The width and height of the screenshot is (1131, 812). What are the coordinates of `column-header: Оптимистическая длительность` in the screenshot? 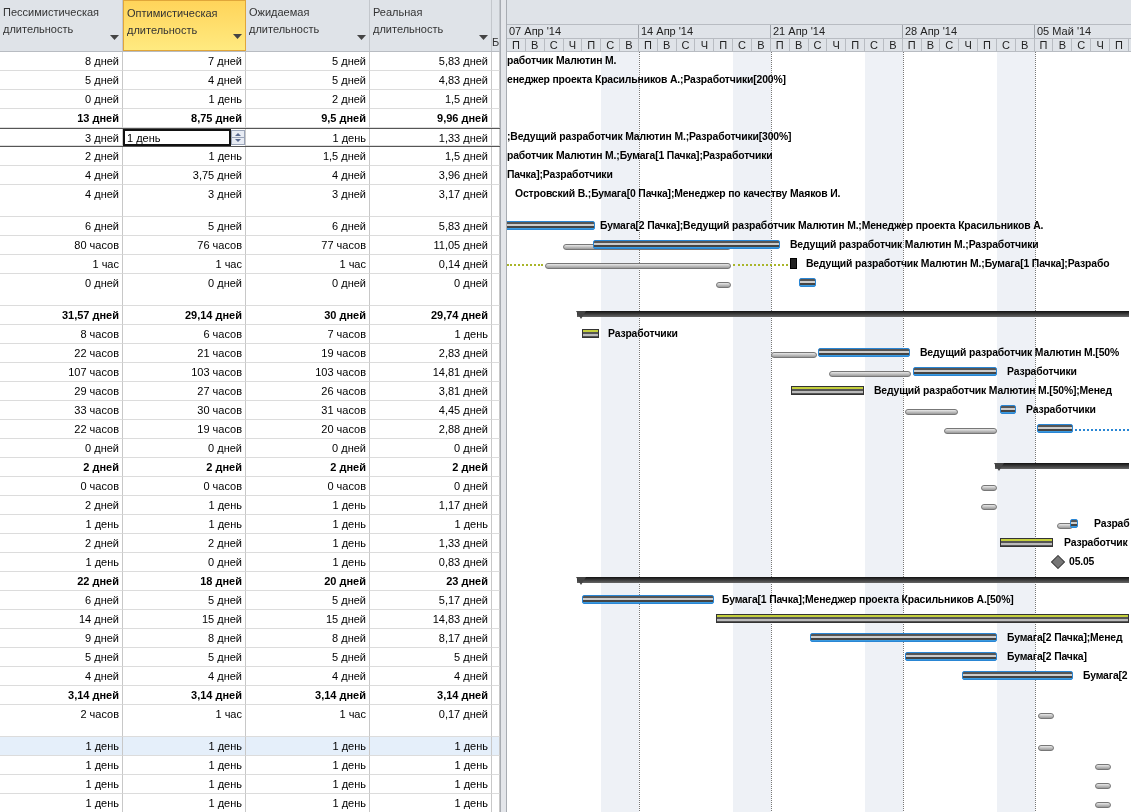 It's located at (184, 25).